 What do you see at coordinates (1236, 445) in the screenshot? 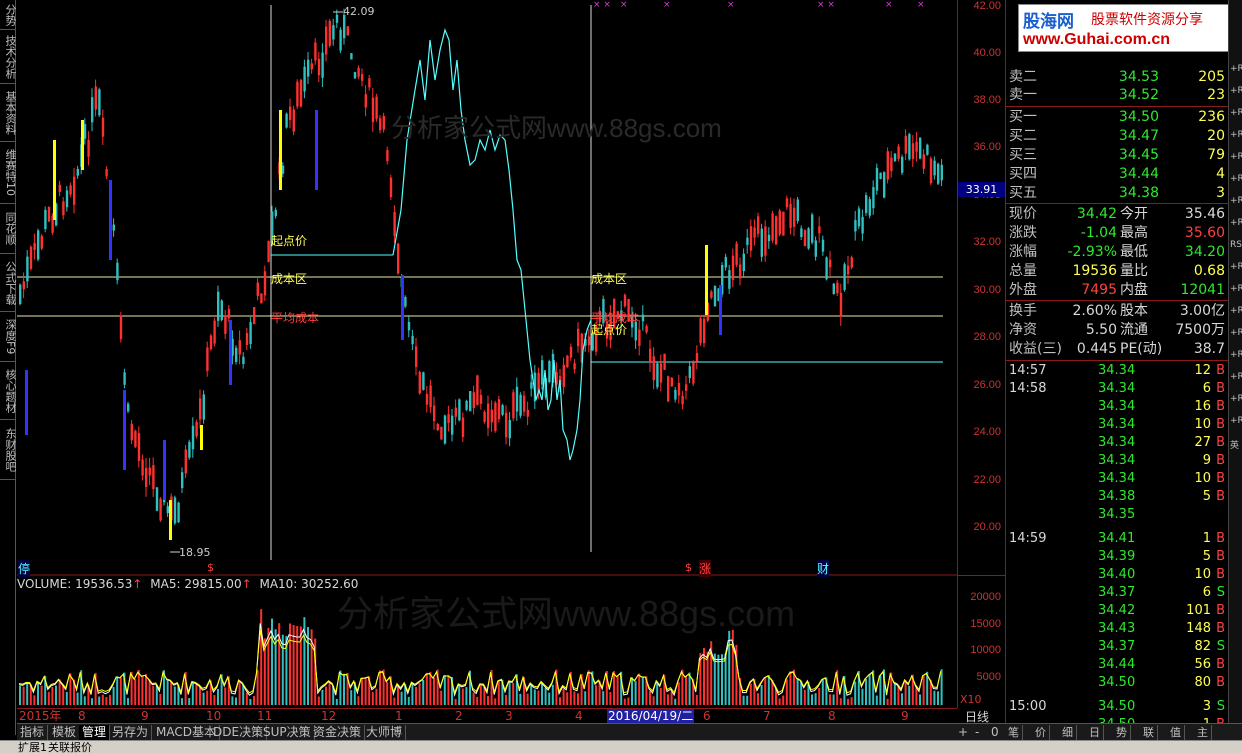
I see `side-toolbar-item: 英` at bounding box center [1236, 445].